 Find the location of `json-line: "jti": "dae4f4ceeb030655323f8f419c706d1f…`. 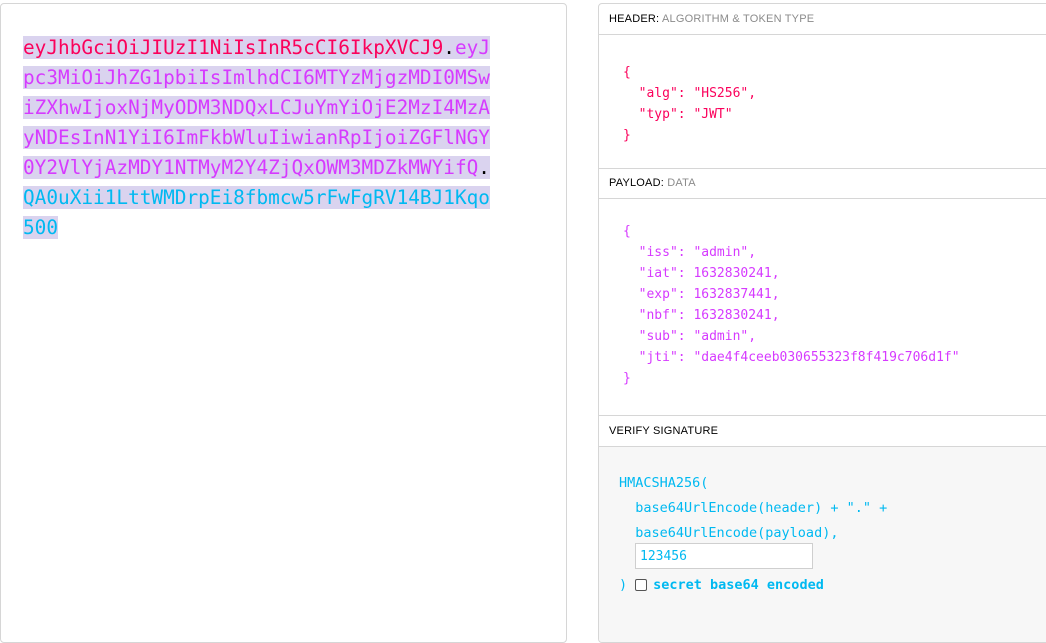

json-line: "jti": "dae4f4ceeb030655323f8f419c706d1f… is located at coordinates (791, 357).